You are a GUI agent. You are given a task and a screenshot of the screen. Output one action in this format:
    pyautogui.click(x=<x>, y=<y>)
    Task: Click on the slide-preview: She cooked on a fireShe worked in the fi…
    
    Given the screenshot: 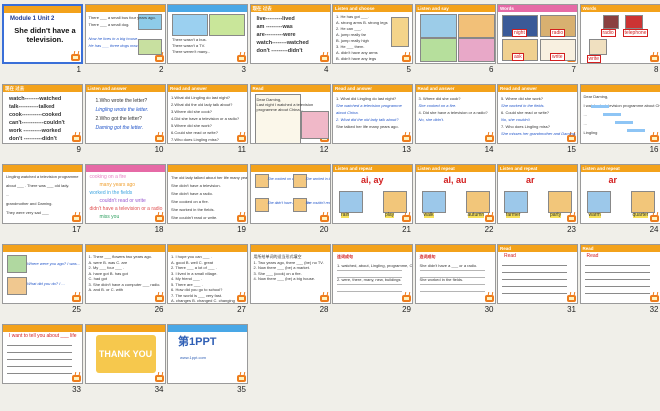 What is the action you would take?
    pyautogui.click(x=290, y=194)
    